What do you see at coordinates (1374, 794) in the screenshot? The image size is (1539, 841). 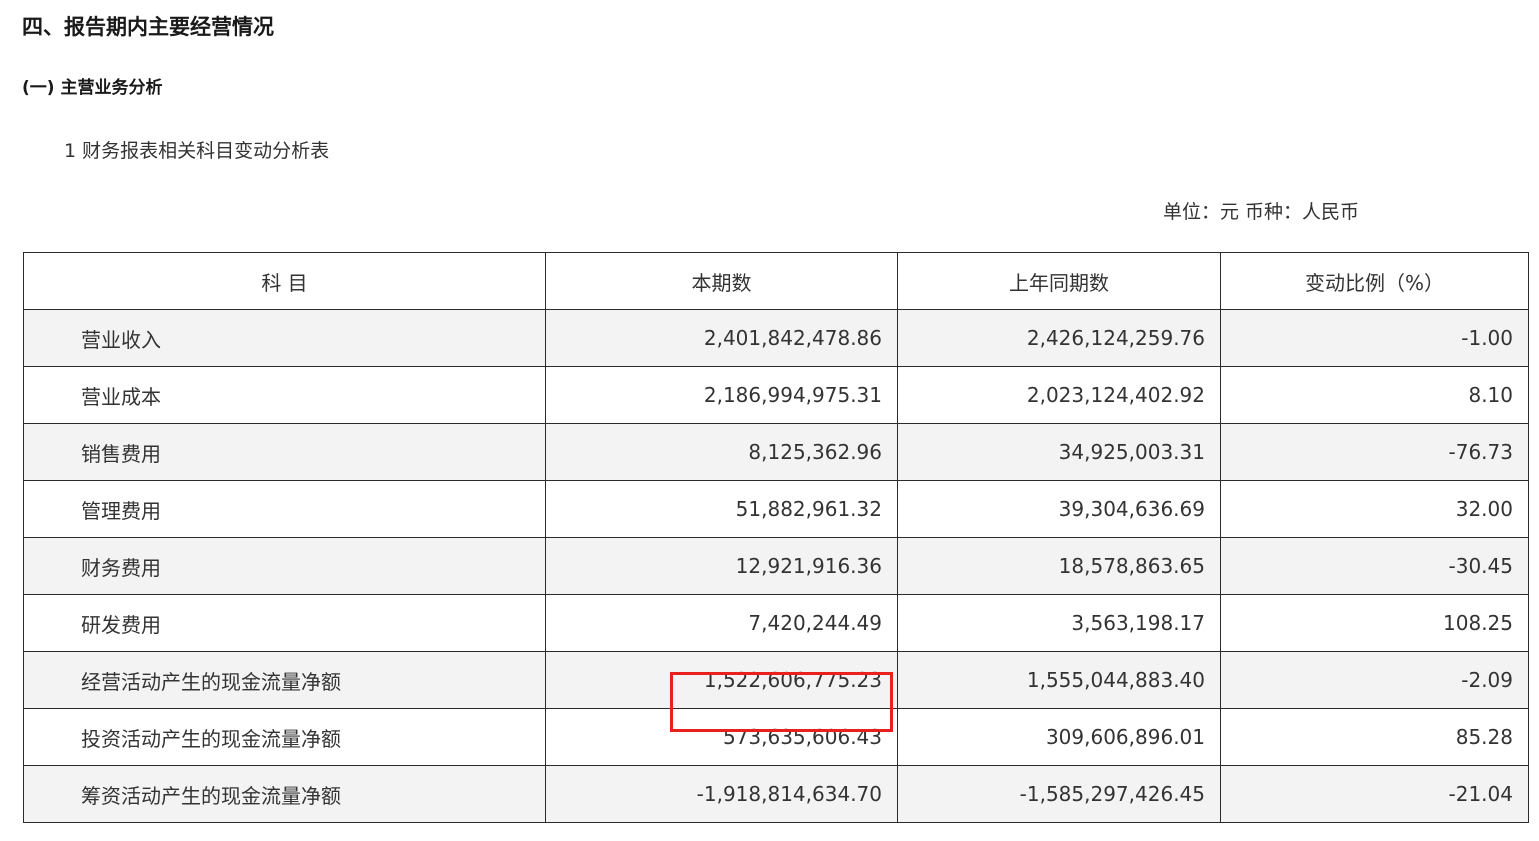 I see `row-change-value: -21.04` at bounding box center [1374, 794].